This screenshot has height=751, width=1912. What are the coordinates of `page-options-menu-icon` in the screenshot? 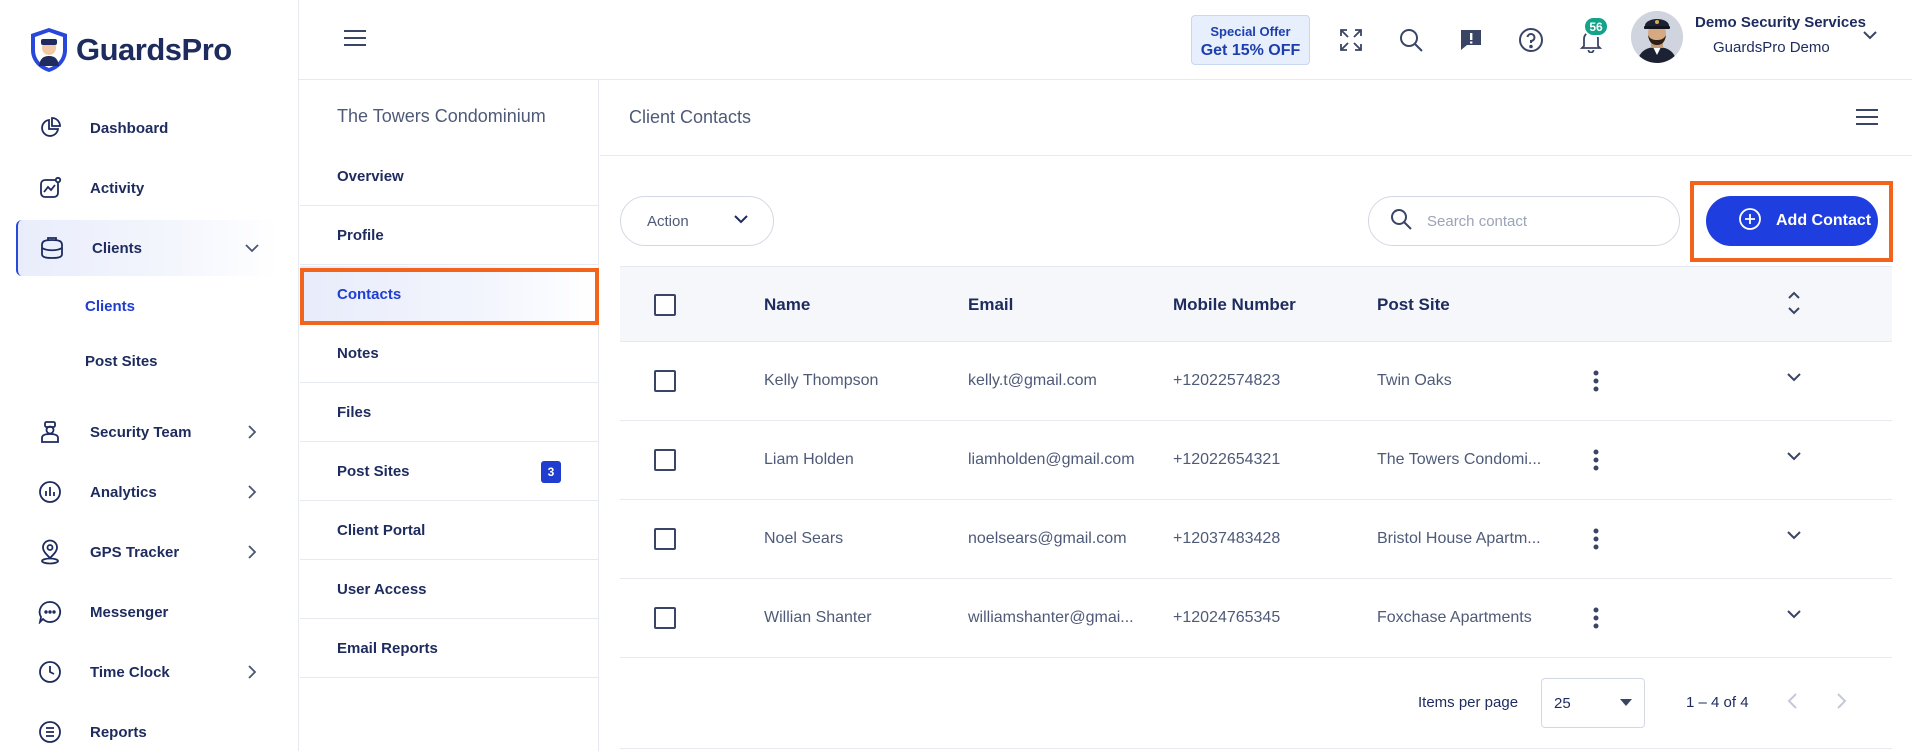 It's located at (1867, 119).